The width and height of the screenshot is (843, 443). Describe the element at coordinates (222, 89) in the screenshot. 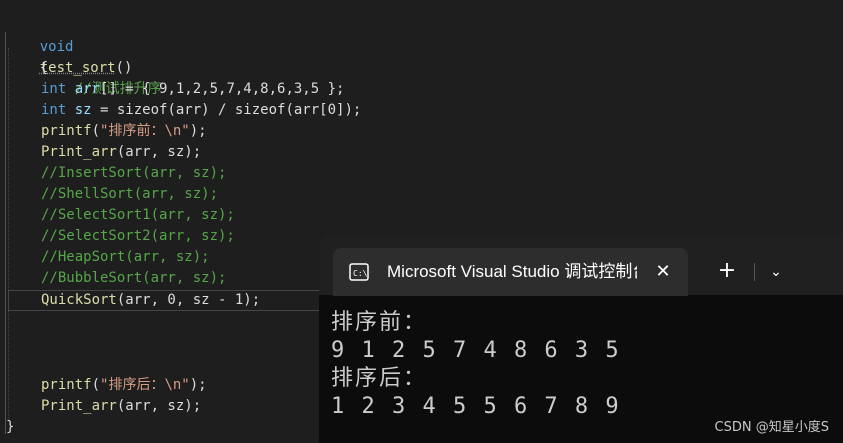

I see `array-initializer: [] = { 9,1,2,5,7,4,8,6,3,5 };` at that location.